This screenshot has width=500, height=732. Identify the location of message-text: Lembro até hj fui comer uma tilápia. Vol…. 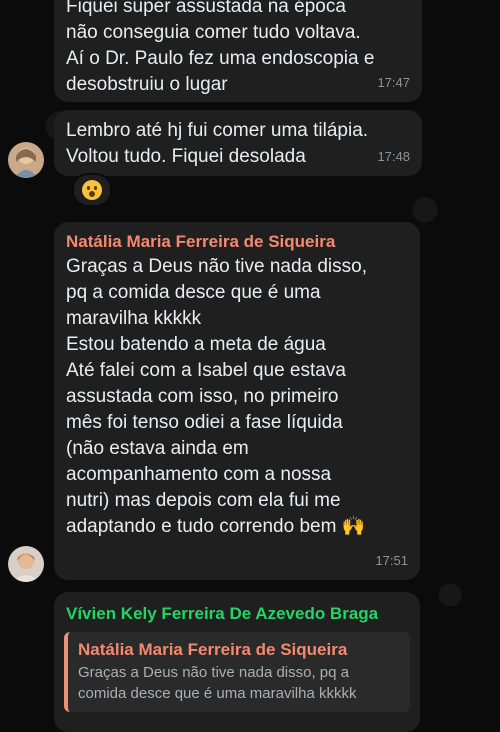
(217, 143).